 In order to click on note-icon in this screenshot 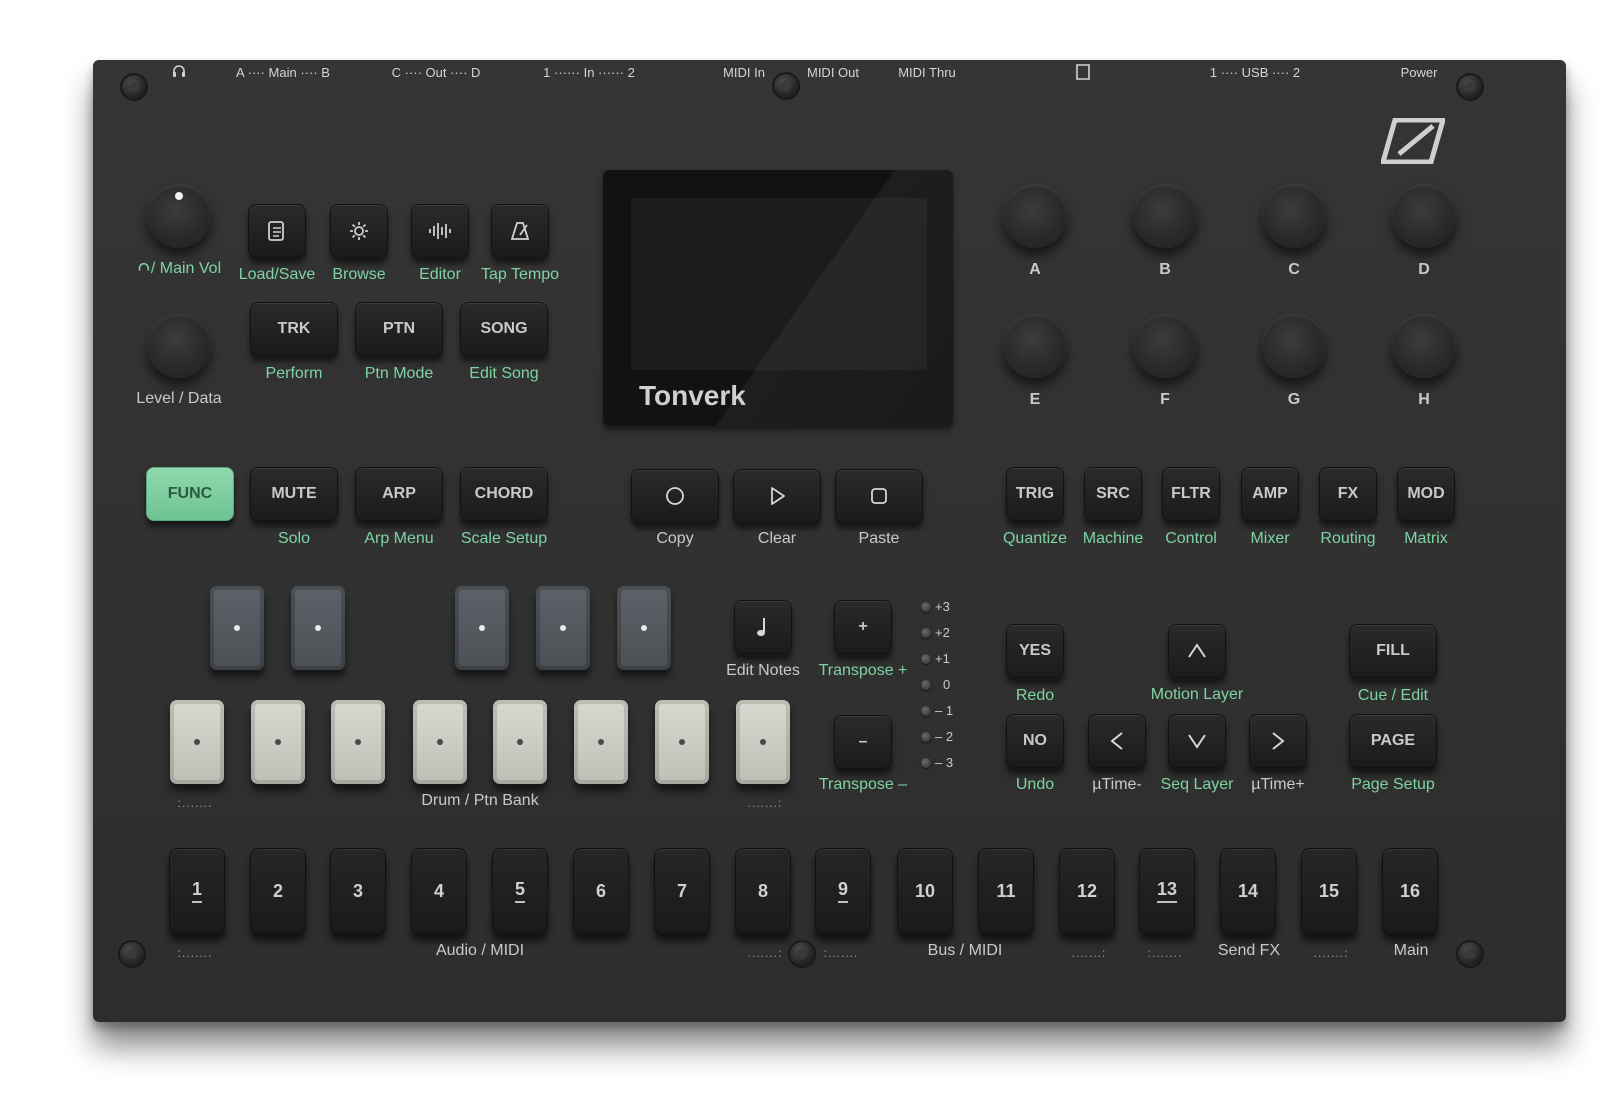, I will do `click(761, 627)`.